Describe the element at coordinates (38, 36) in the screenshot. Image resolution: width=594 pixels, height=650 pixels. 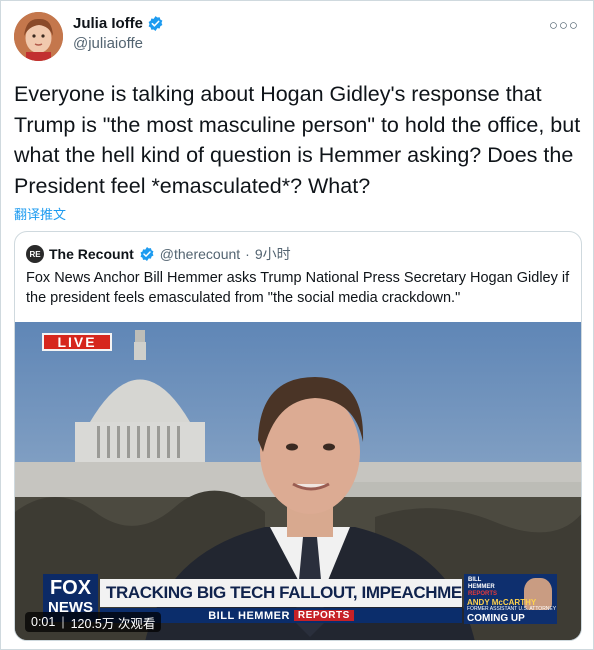
I see `avatar` at that location.